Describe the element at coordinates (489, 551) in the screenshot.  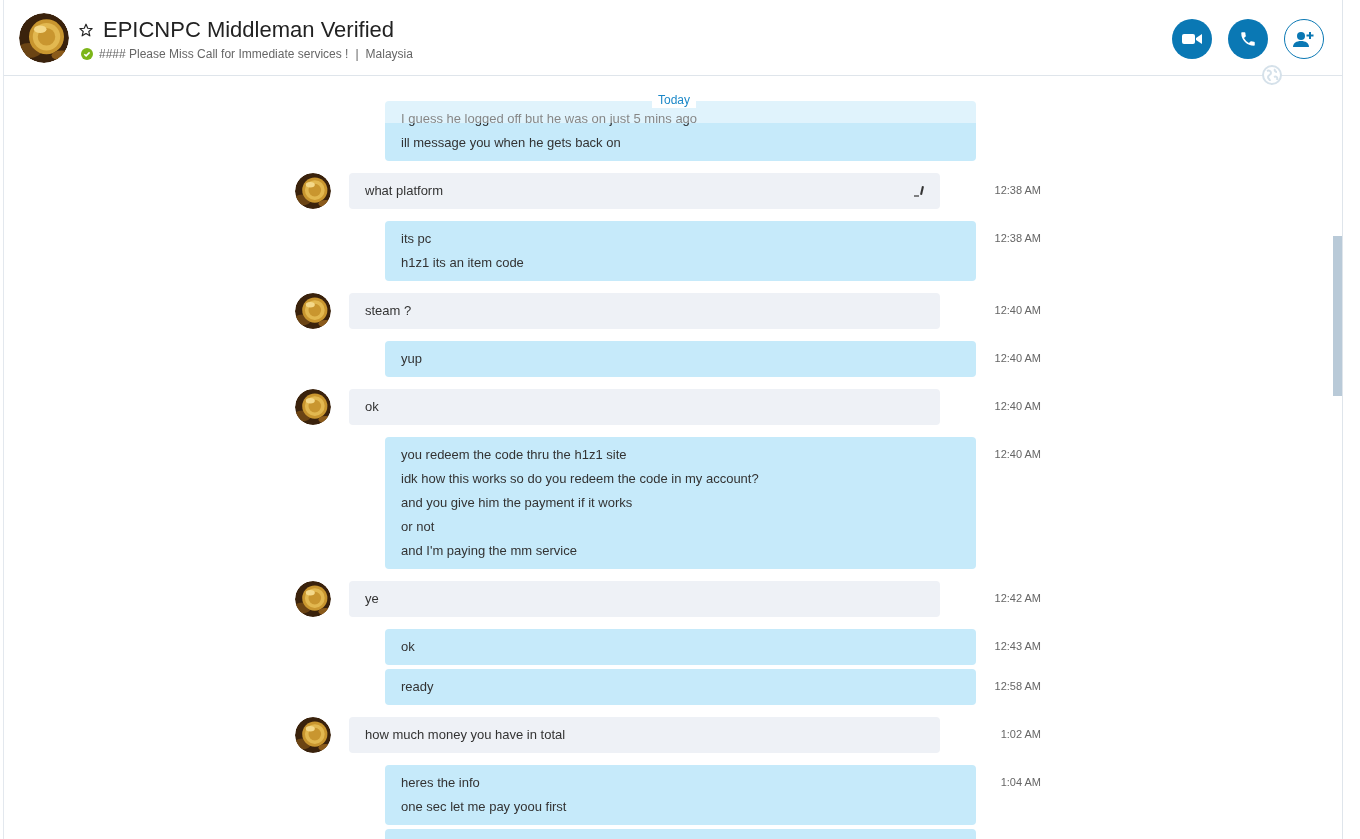
I see `message-text: and I'm paying the mm service` at that location.